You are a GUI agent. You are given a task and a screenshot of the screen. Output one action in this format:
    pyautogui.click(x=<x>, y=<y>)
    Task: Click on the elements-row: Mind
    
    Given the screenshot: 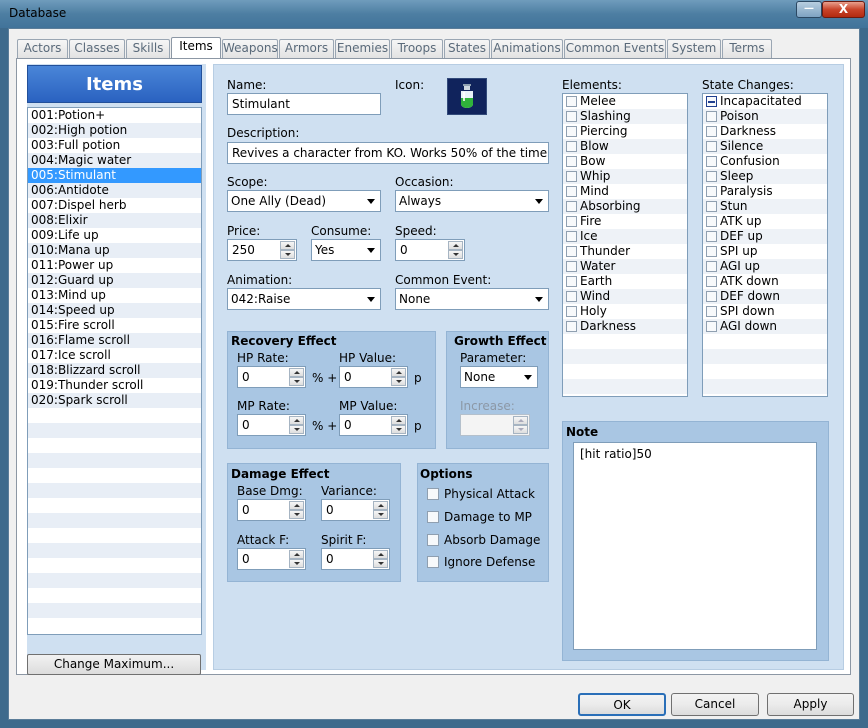 What is the action you would take?
    pyautogui.click(x=625, y=191)
    